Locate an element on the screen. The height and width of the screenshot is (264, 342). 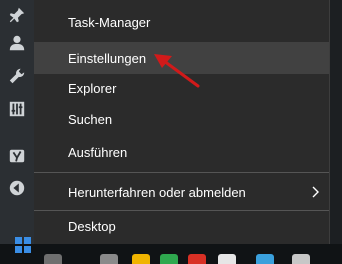
menu-item-label: Desktop is located at coordinates (92, 226).